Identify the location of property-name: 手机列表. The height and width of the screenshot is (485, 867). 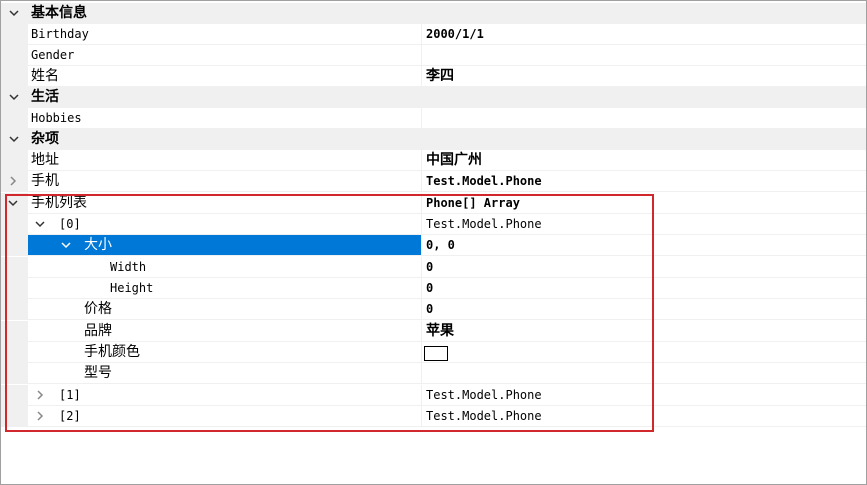
(59, 203).